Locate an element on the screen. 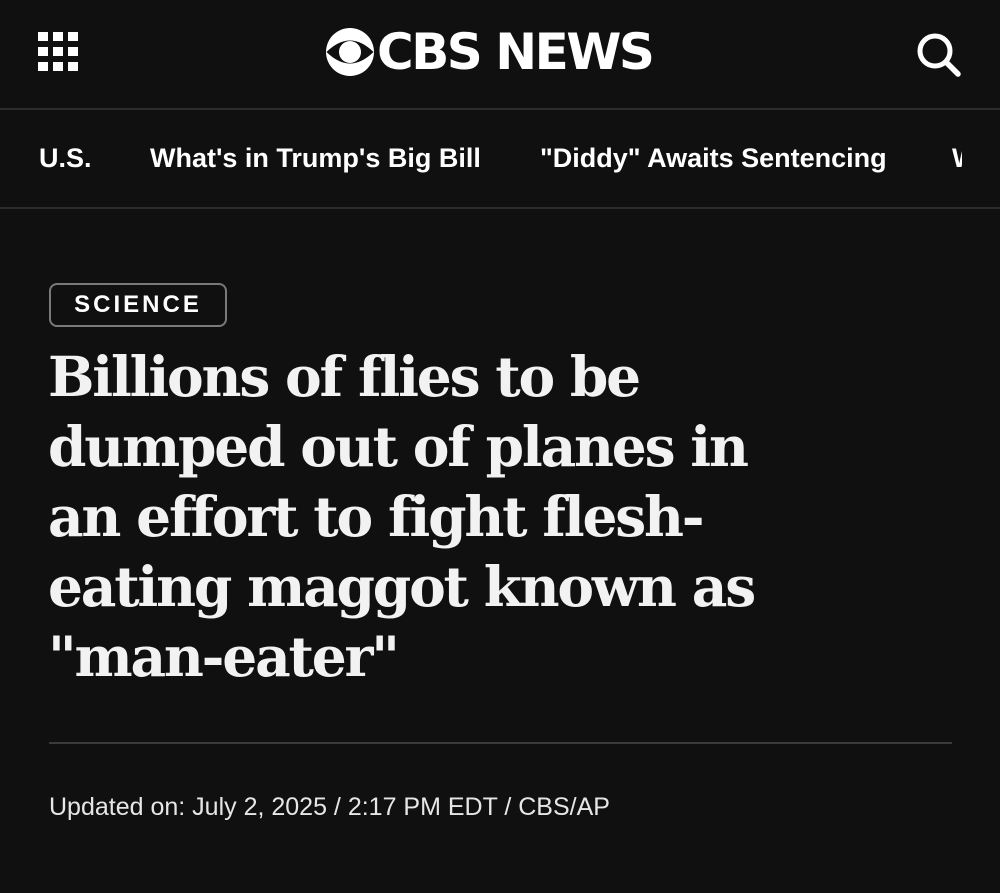 The width and height of the screenshot is (1000, 893). topic-nav-overflow: W is located at coordinates (957, 158).